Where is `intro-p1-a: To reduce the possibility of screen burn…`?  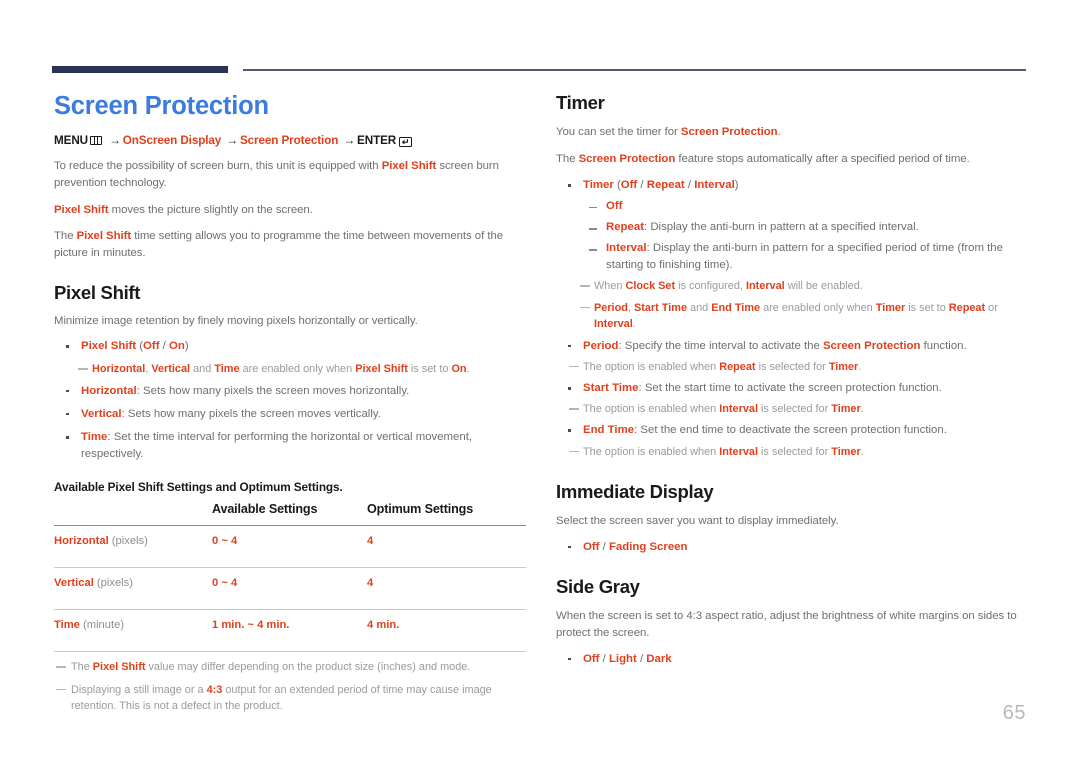
intro-p1-a: To reduce the possibility of screen burn… is located at coordinates (218, 166).